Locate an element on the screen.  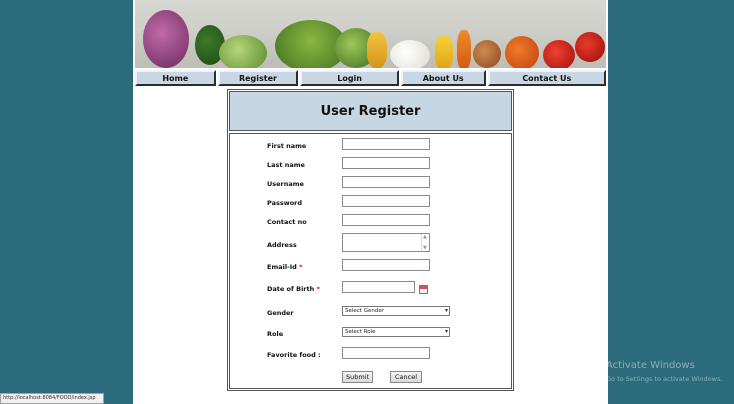
last-name-input is located at coordinates (386, 163).